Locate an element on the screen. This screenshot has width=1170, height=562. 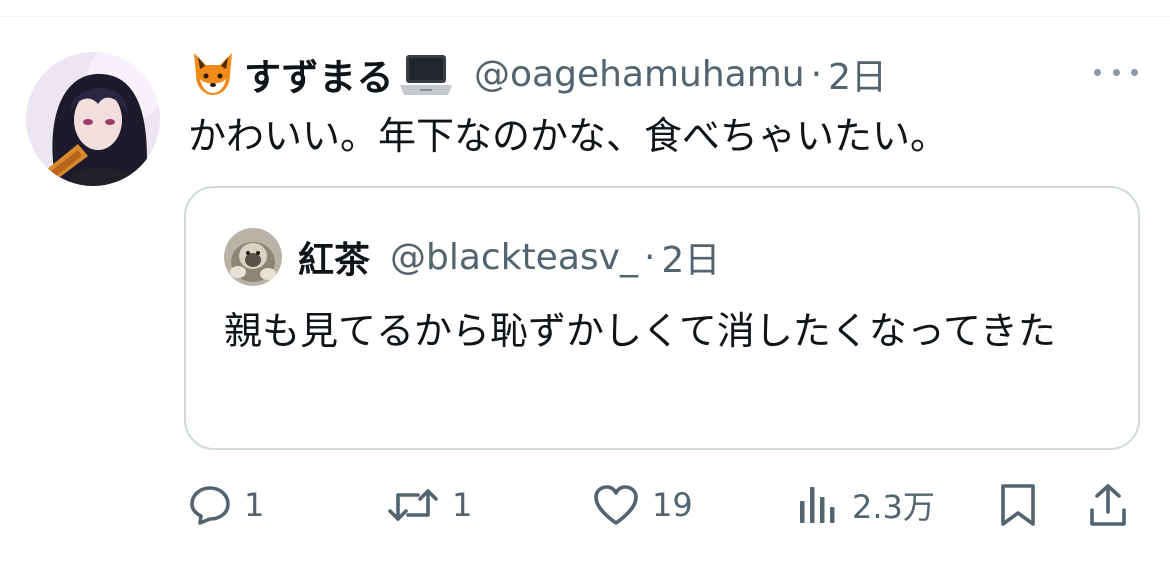
tweet-header: すずまる @oagehamuhamu · 2日 is located at coordinates (537, 74).